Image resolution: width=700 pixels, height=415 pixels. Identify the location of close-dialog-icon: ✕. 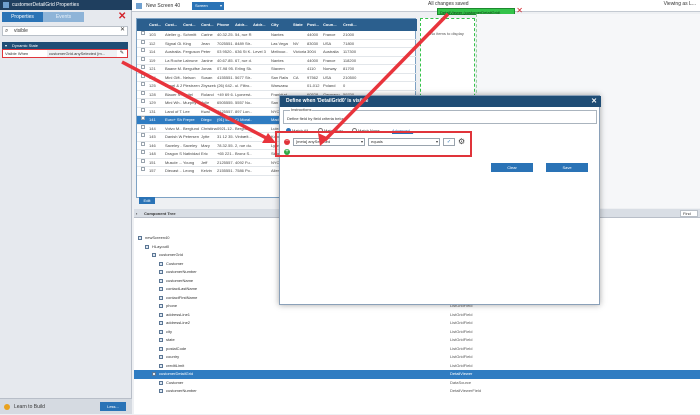
(594, 101).